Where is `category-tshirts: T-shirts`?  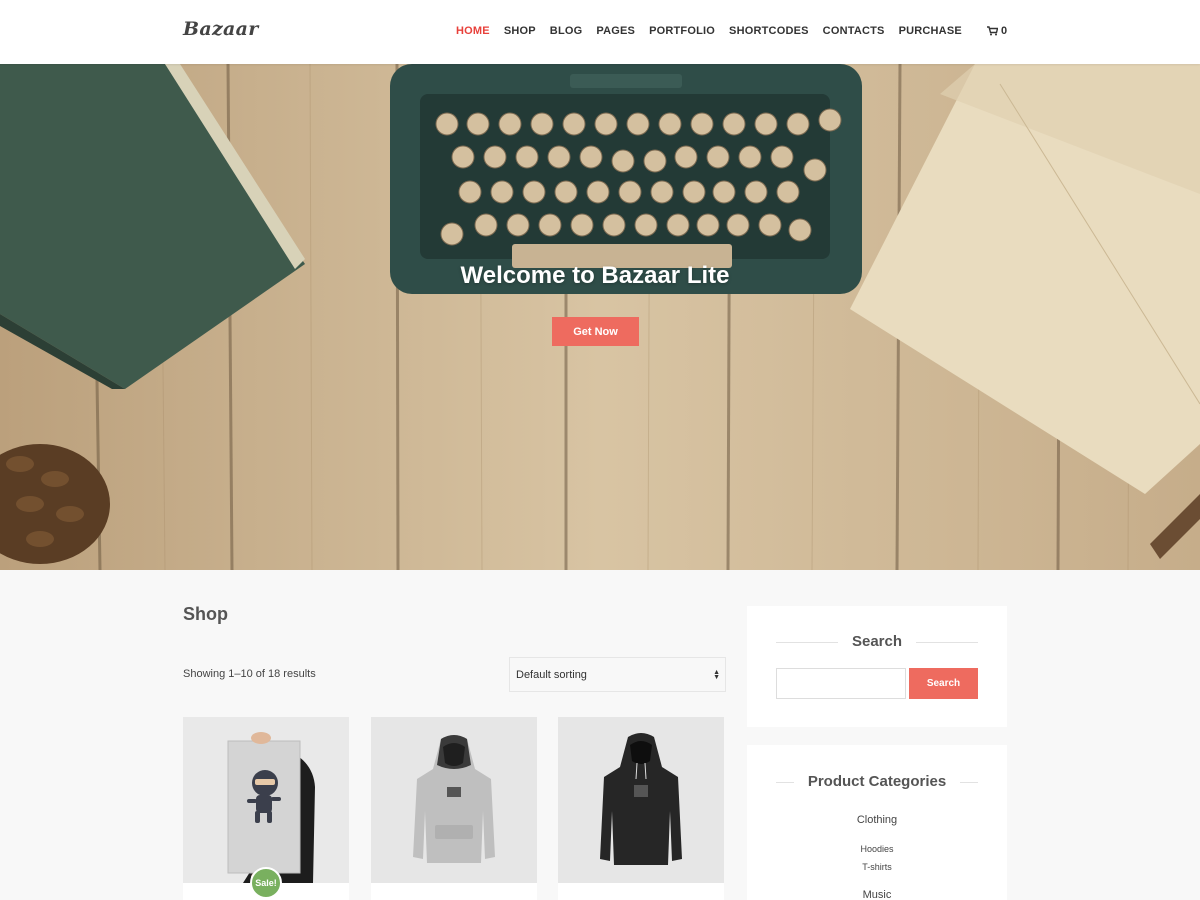
category-tshirts: T-shirts is located at coordinates (877, 867).